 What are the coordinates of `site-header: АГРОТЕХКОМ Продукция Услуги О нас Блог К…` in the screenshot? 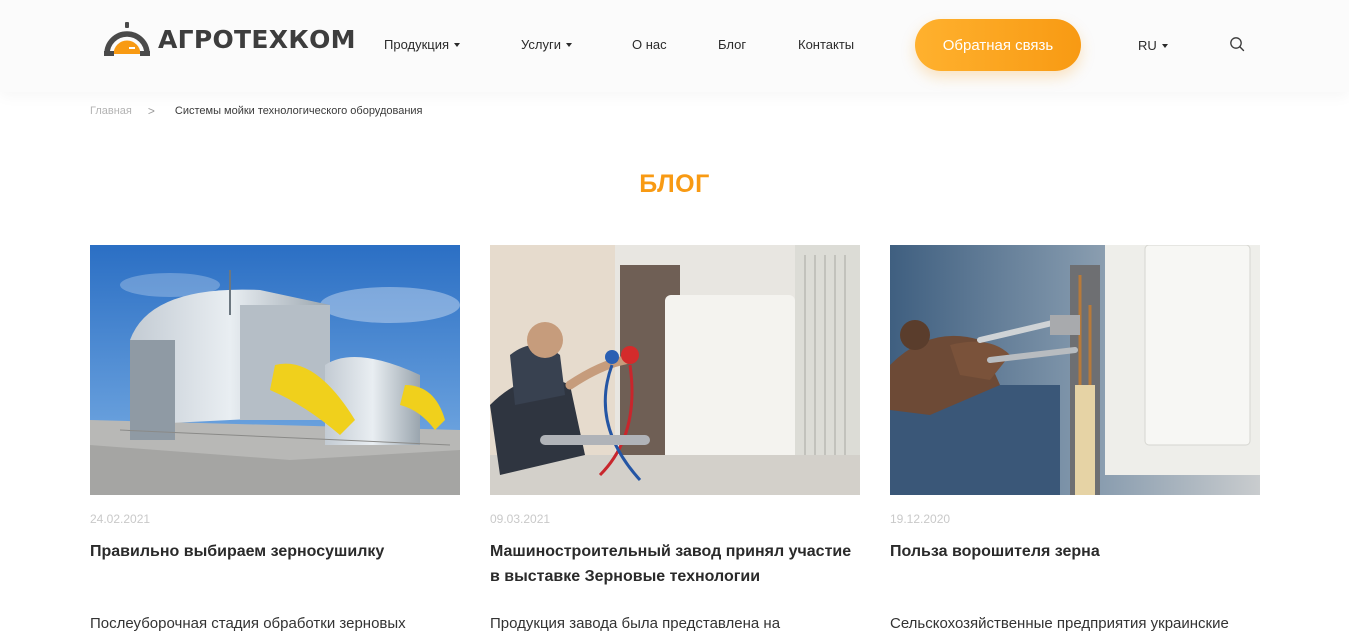 It's located at (674, 46).